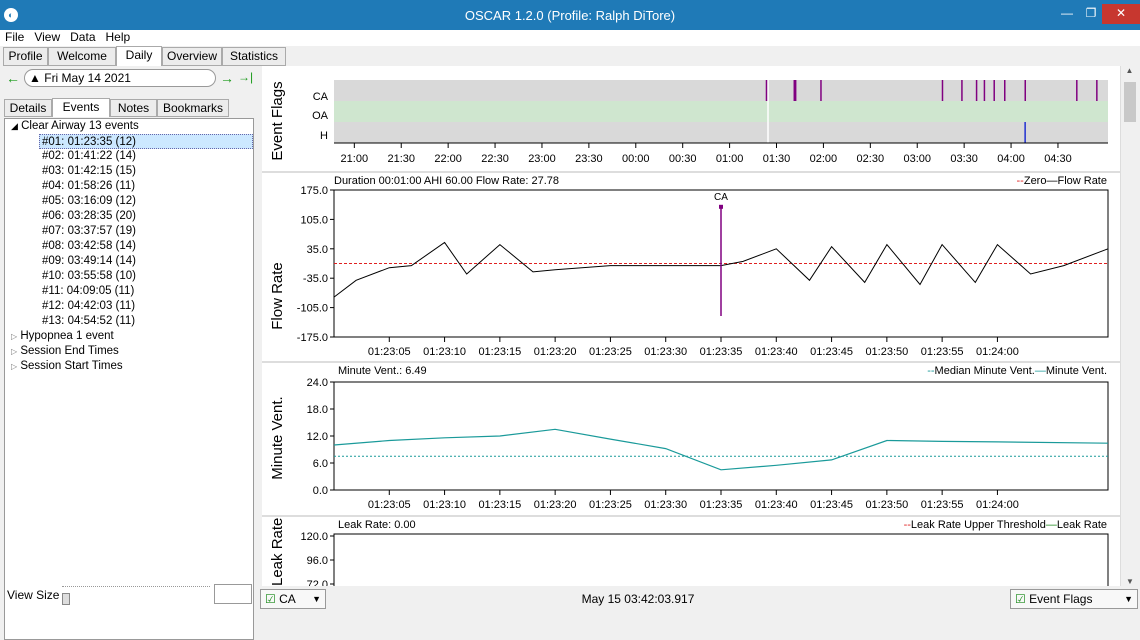  Describe the element at coordinates (721, 206) in the screenshot. I see `ca-event-dot` at that location.